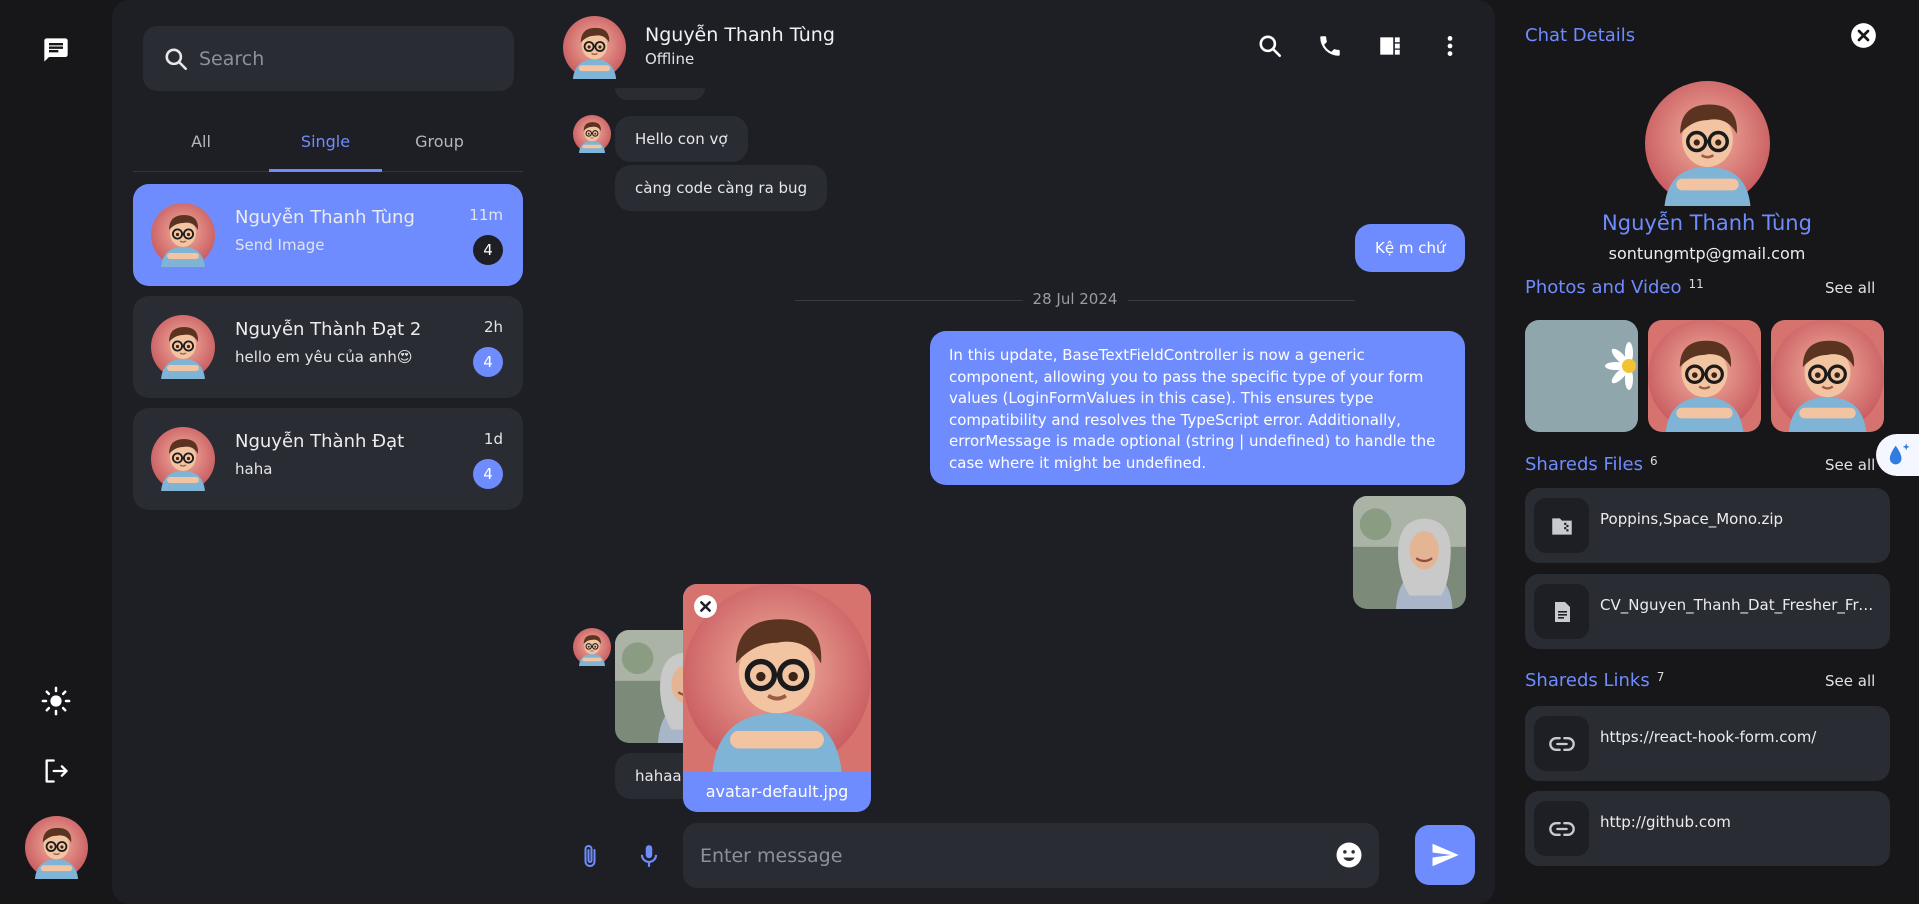 Image resolution: width=1919 pixels, height=904 pixels. Describe the element at coordinates (681, 139) in the screenshot. I see `message-bubble: Hello con vợ` at that location.